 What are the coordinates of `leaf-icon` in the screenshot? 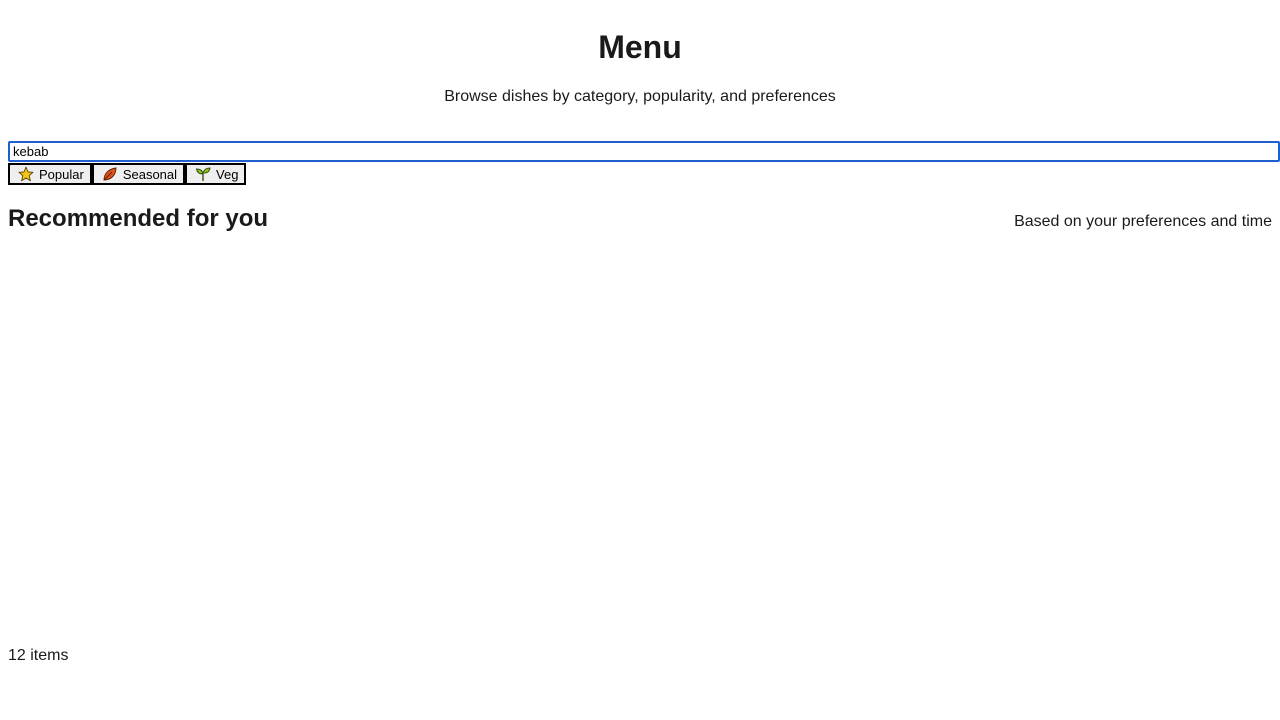 It's located at (110, 174).